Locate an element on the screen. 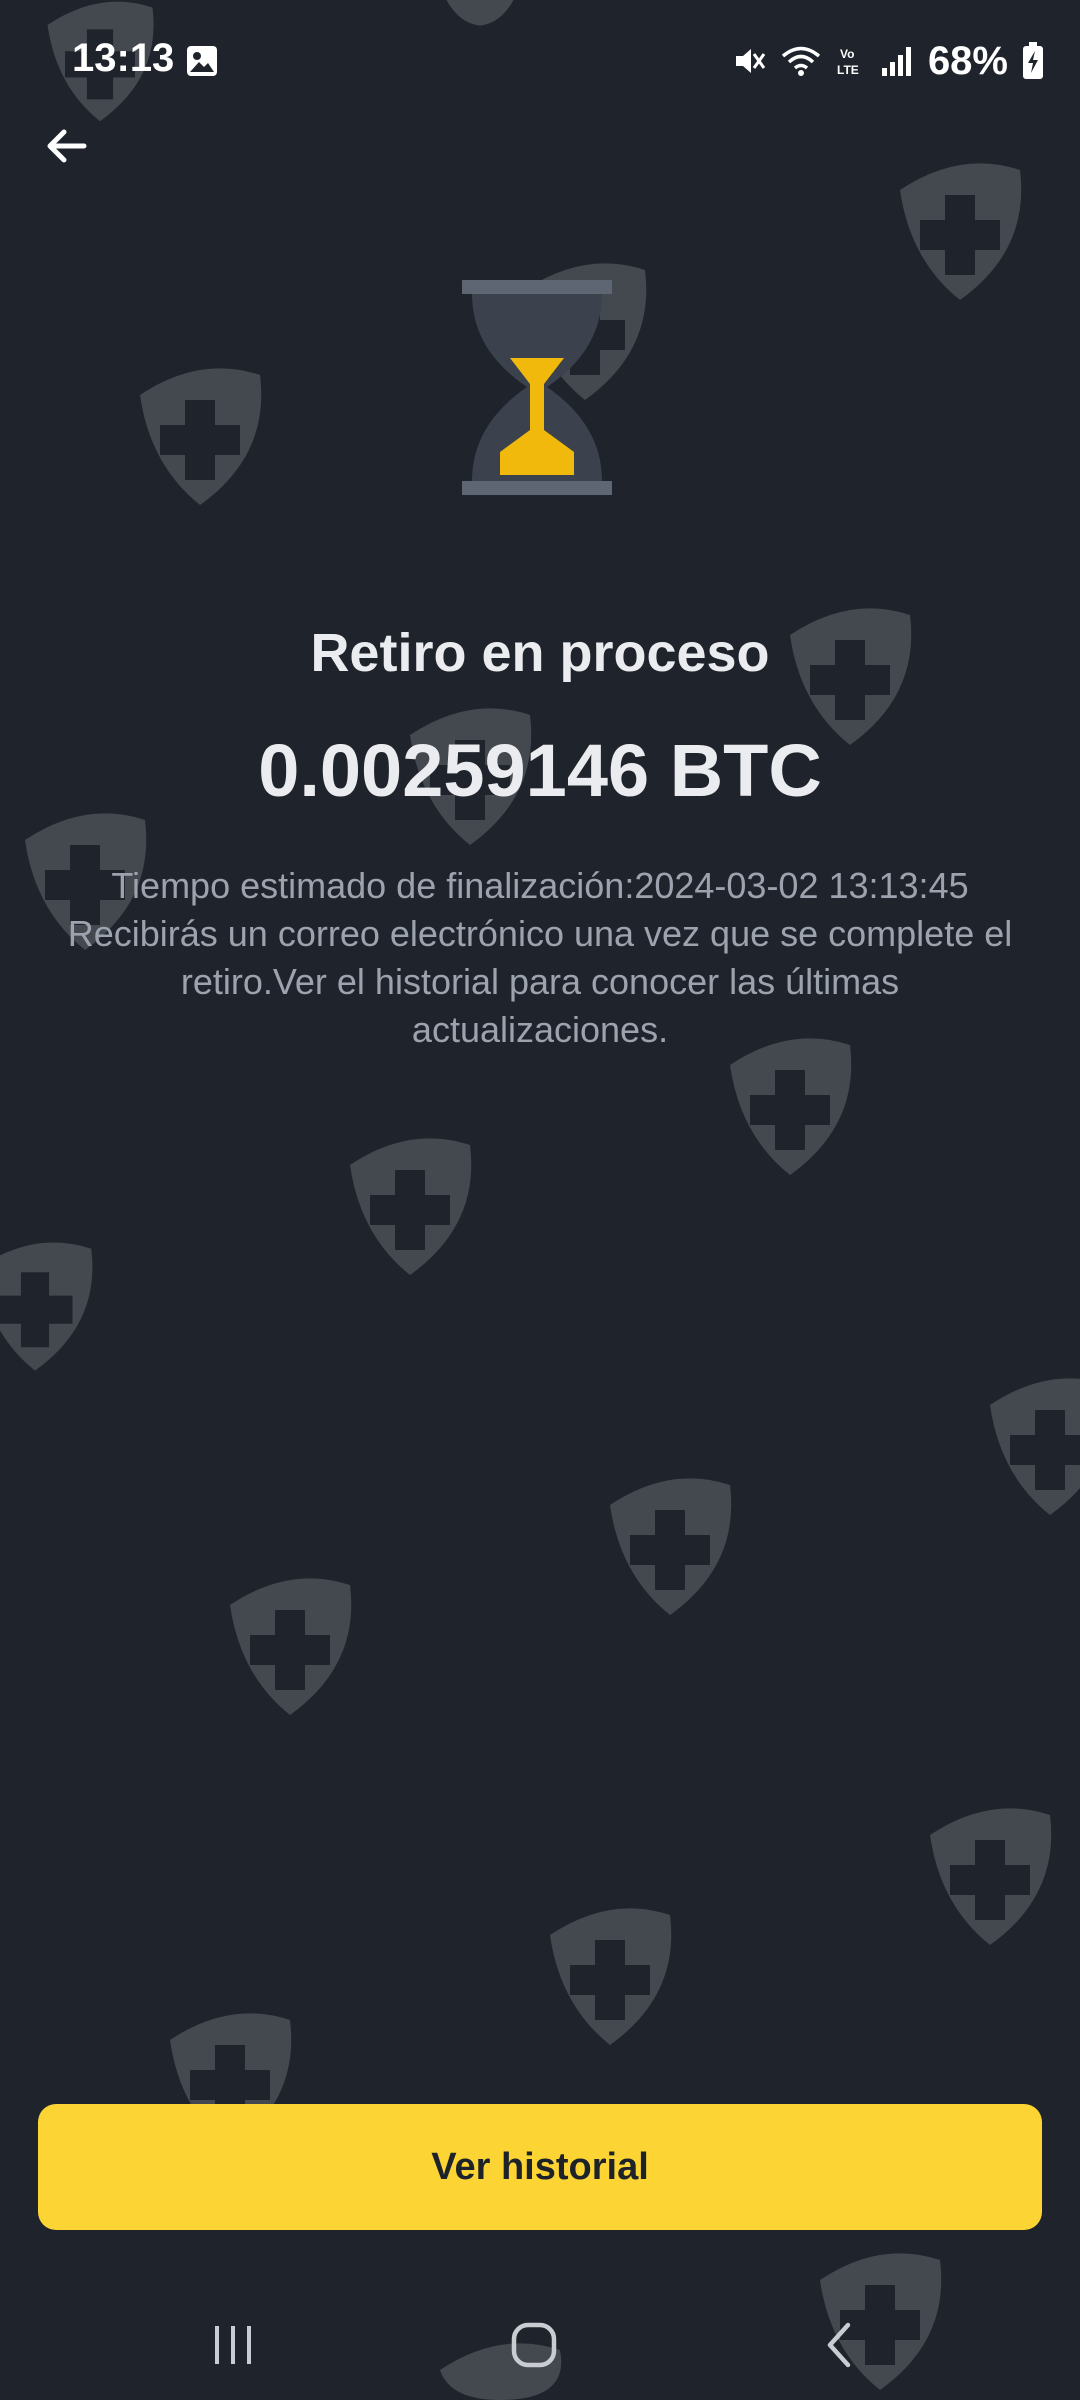 This screenshot has height=2400, width=1080. back-button is located at coordinates (66, 146).